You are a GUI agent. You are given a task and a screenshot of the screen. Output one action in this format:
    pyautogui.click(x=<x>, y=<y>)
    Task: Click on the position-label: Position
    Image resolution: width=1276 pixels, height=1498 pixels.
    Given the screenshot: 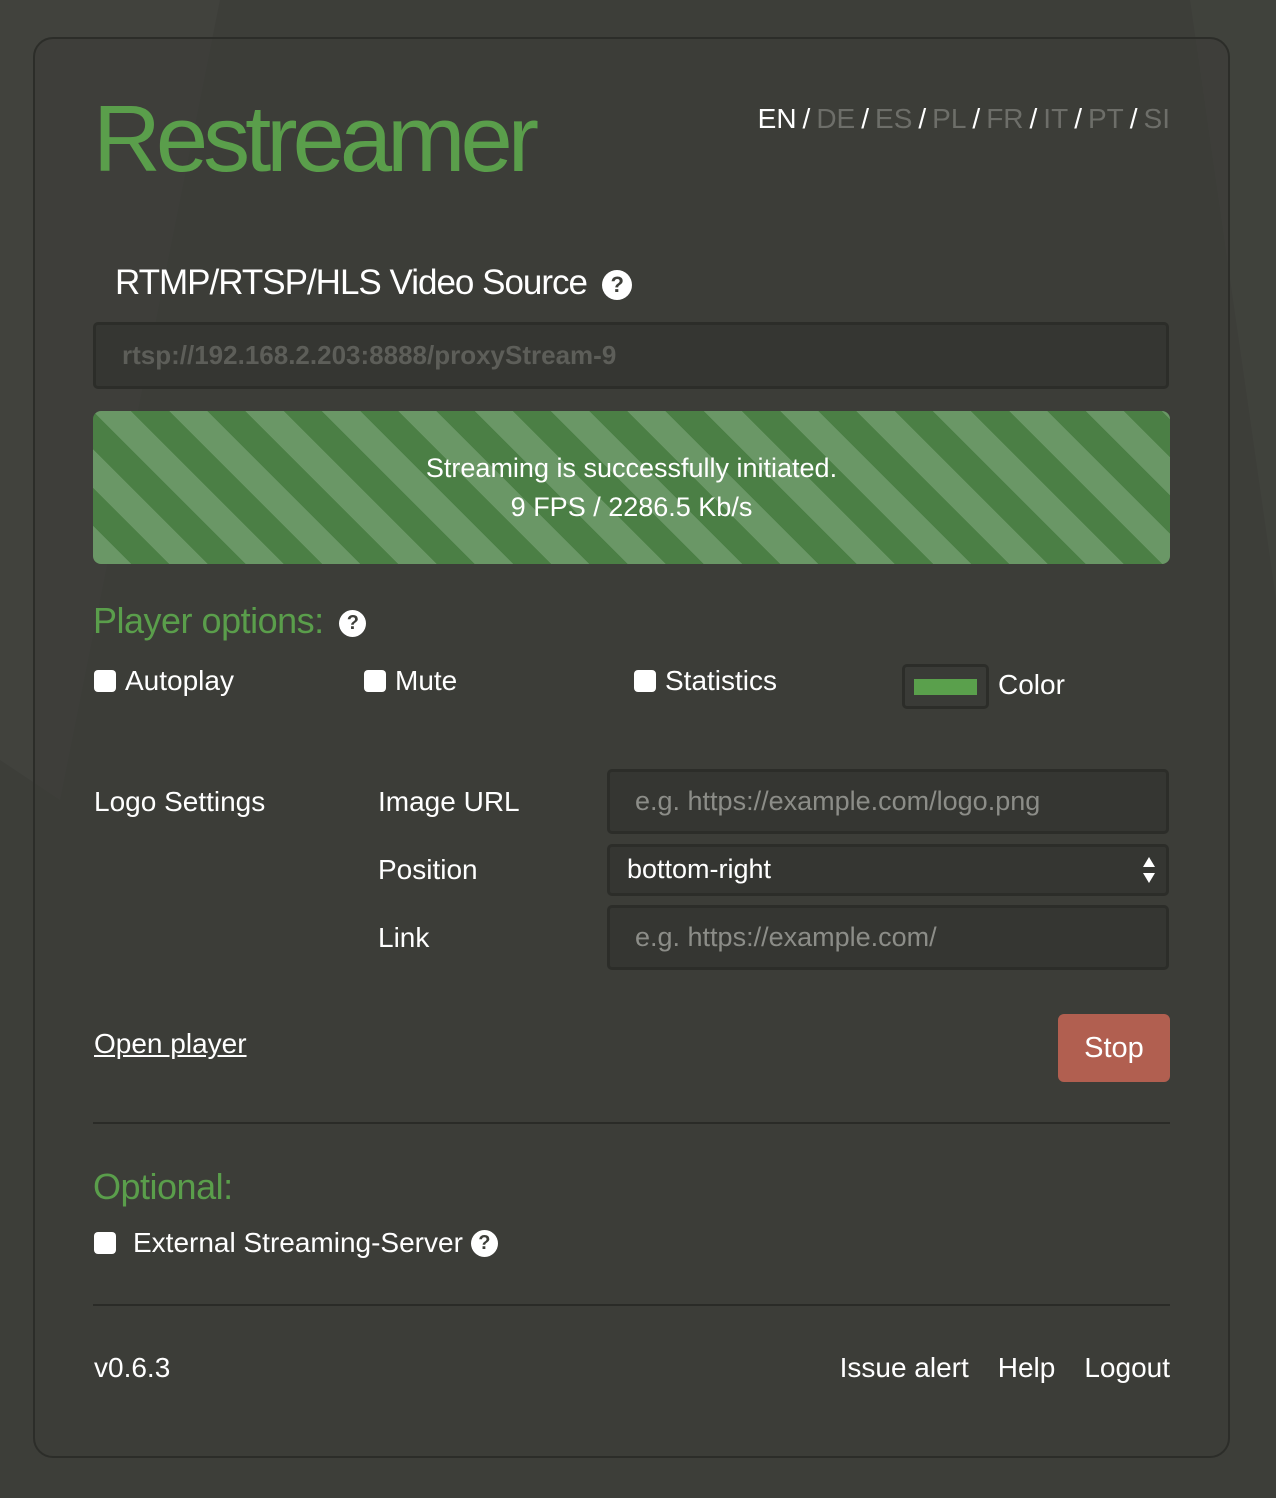 What is the action you would take?
    pyautogui.click(x=428, y=869)
    